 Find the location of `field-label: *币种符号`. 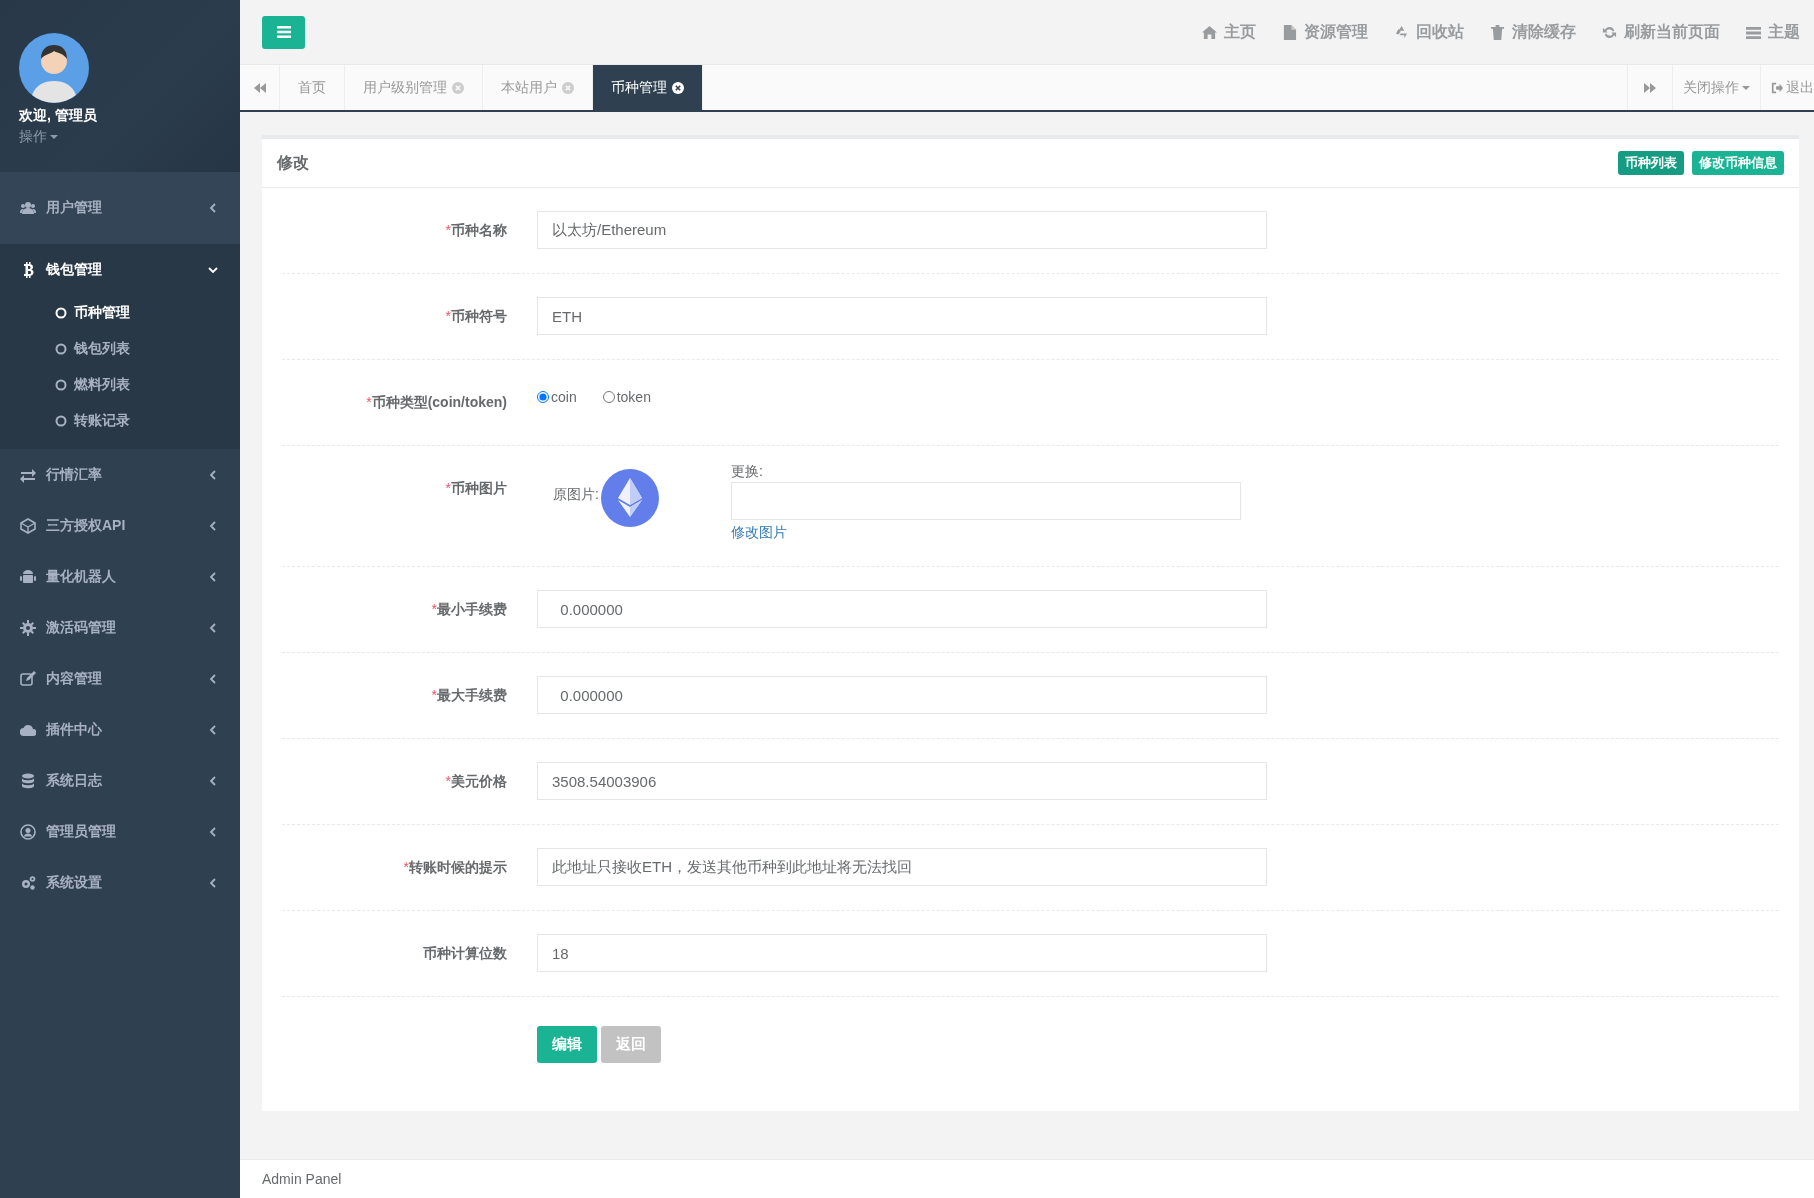

field-label: *币种符号 is located at coordinates (476, 316).